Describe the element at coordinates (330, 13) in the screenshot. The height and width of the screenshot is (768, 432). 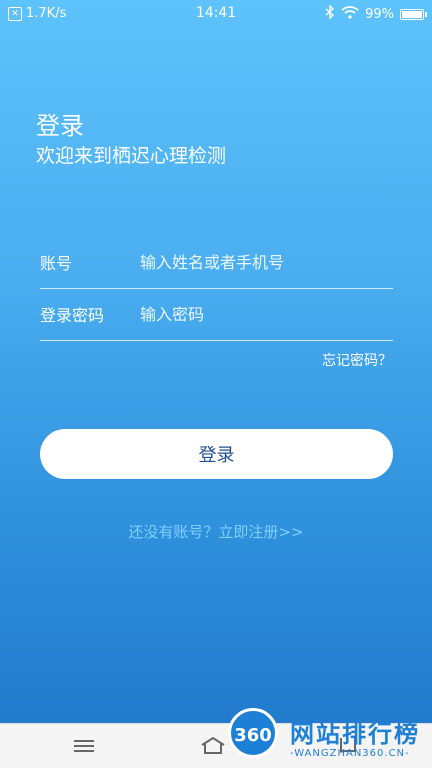
I see `bluetooth-icon` at that location.